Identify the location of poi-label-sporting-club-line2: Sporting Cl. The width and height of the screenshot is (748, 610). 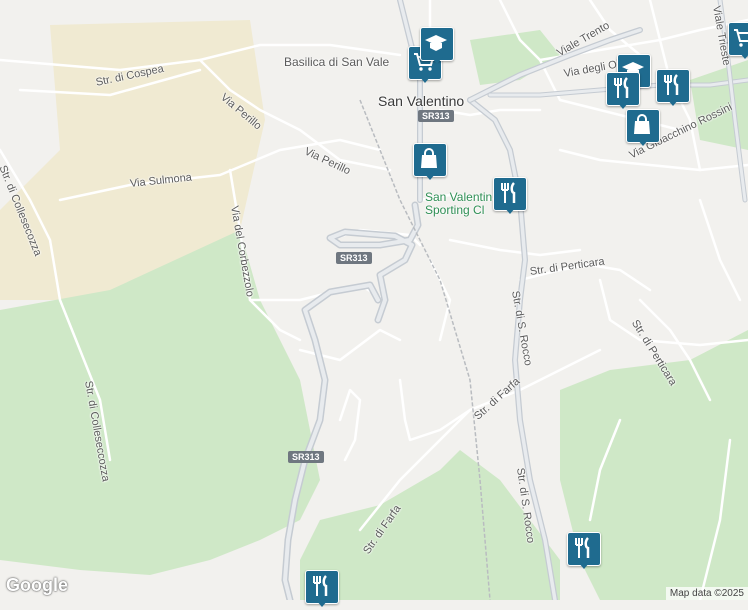
(455, 210).